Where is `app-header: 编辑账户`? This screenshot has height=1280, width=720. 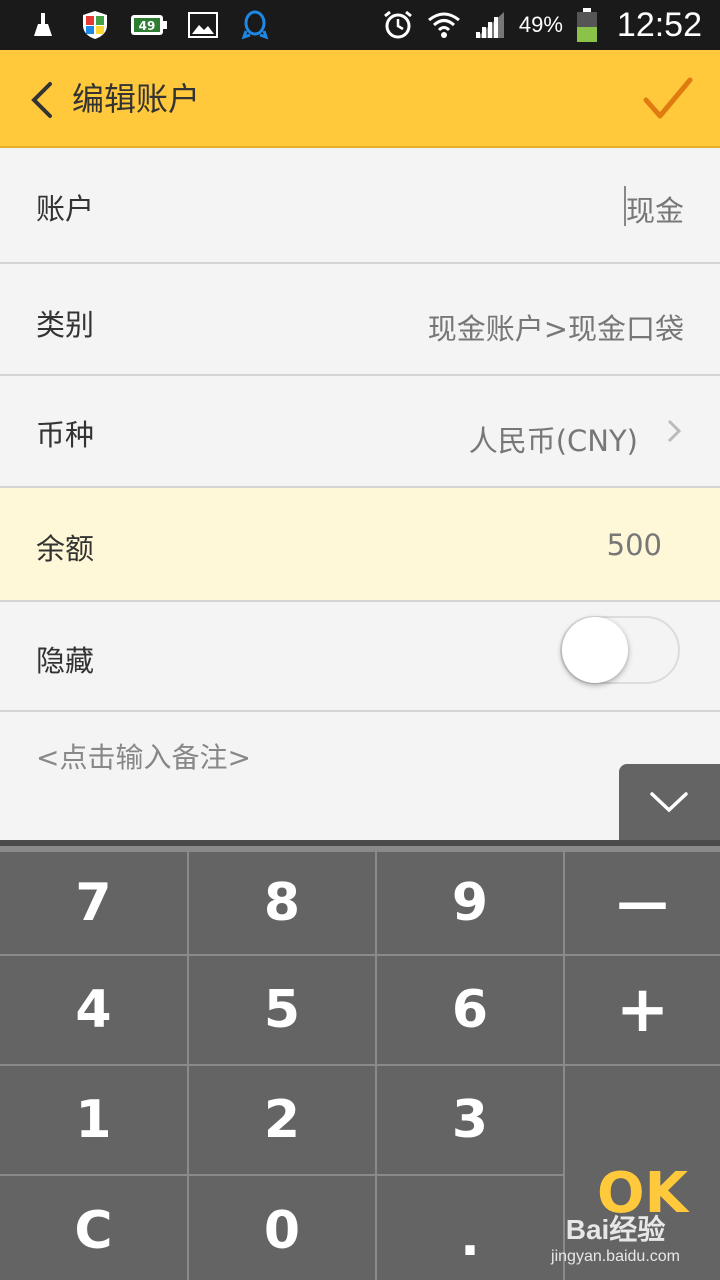
app-header: 编辑账户 is located at coordinates (360, 99).